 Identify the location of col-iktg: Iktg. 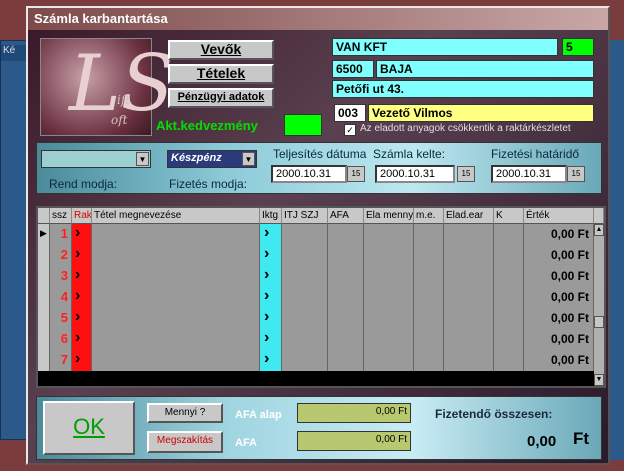
(271, 216).